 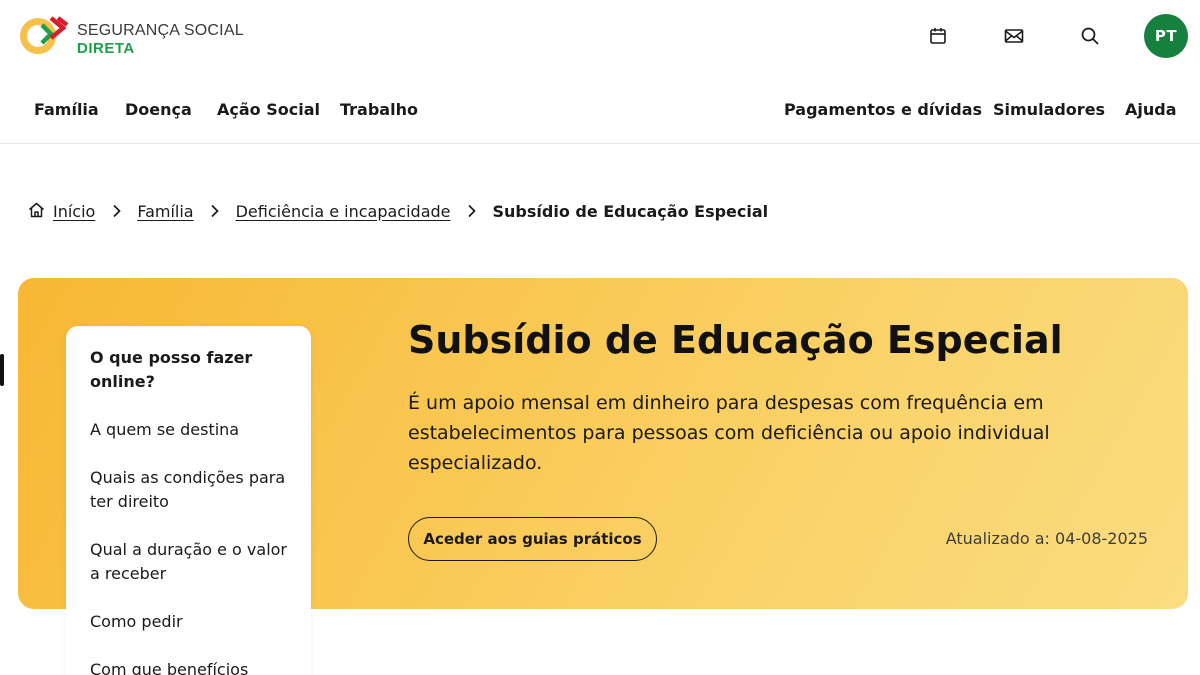 I want to click on nav-item-trabalho: Trabalho, so click(x=379, y=109).